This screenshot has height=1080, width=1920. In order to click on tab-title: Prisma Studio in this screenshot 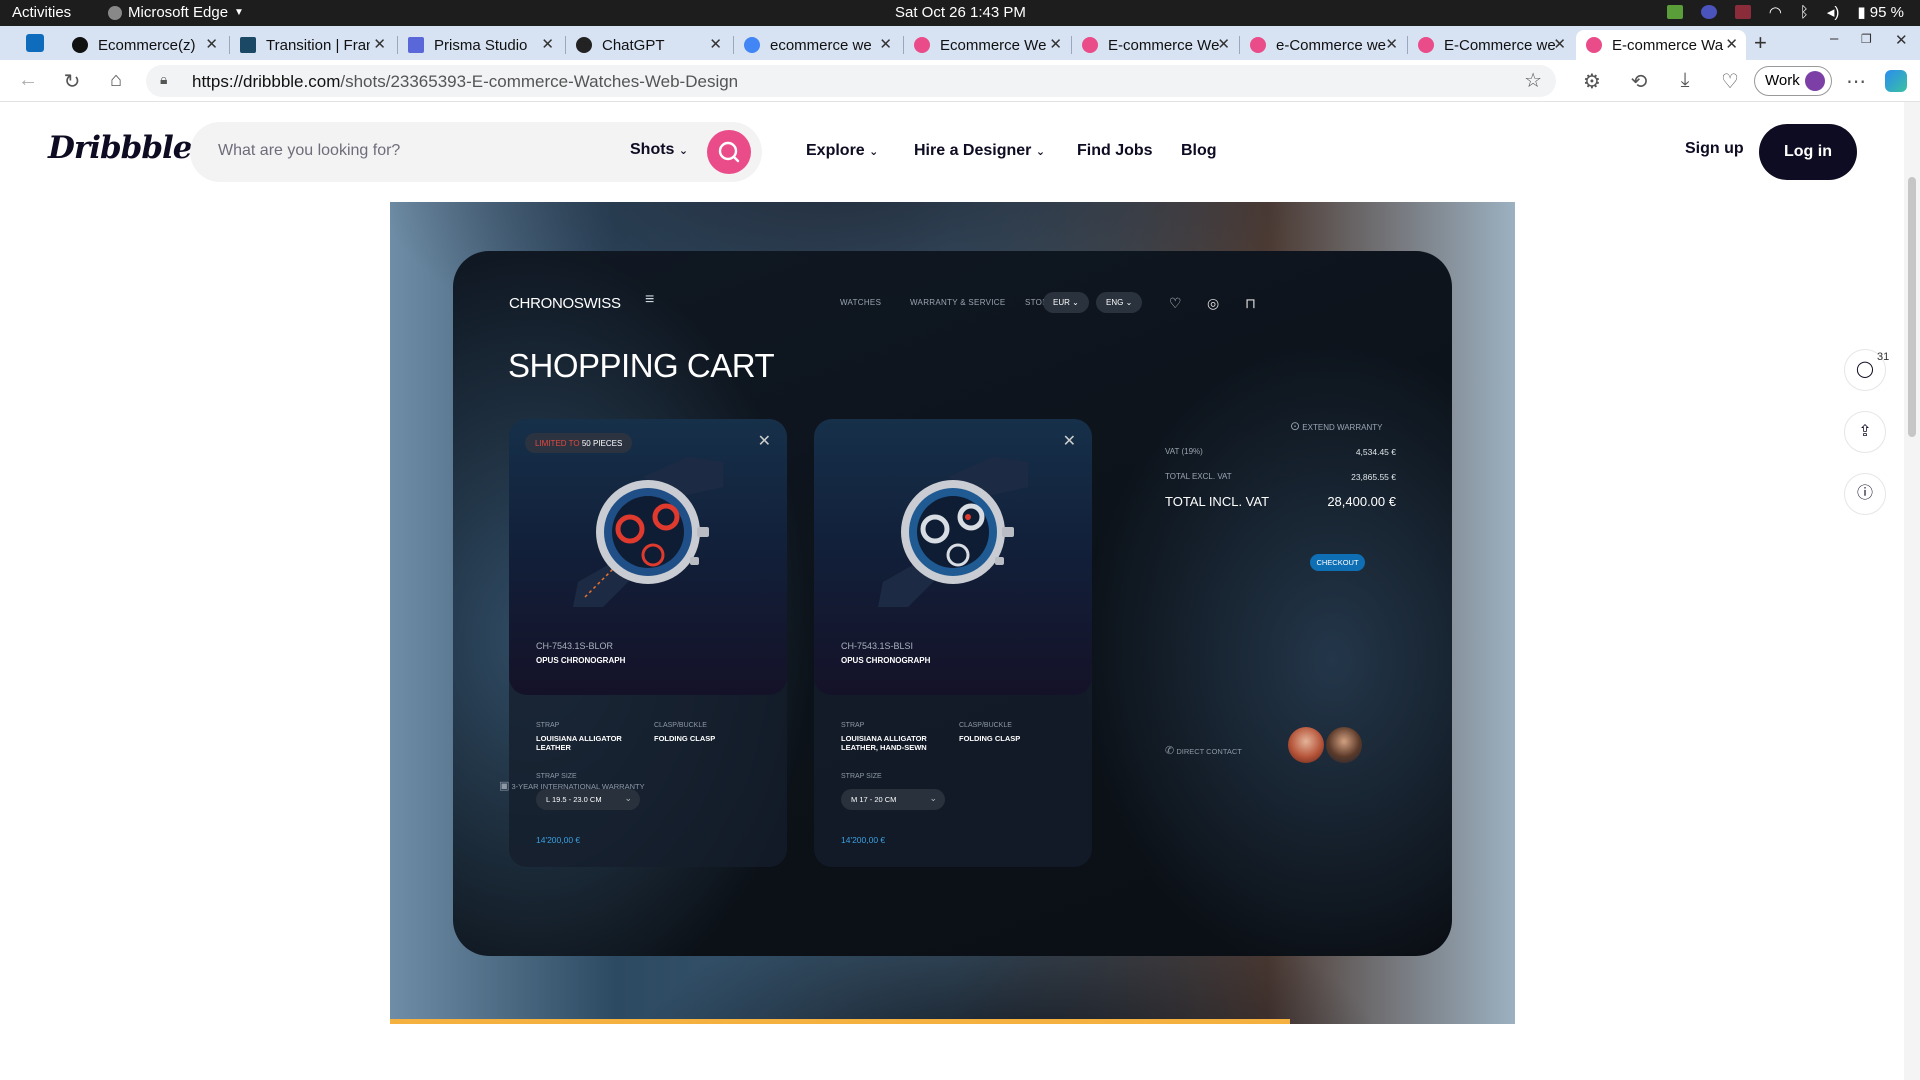, I will do `click(481, 45)`.